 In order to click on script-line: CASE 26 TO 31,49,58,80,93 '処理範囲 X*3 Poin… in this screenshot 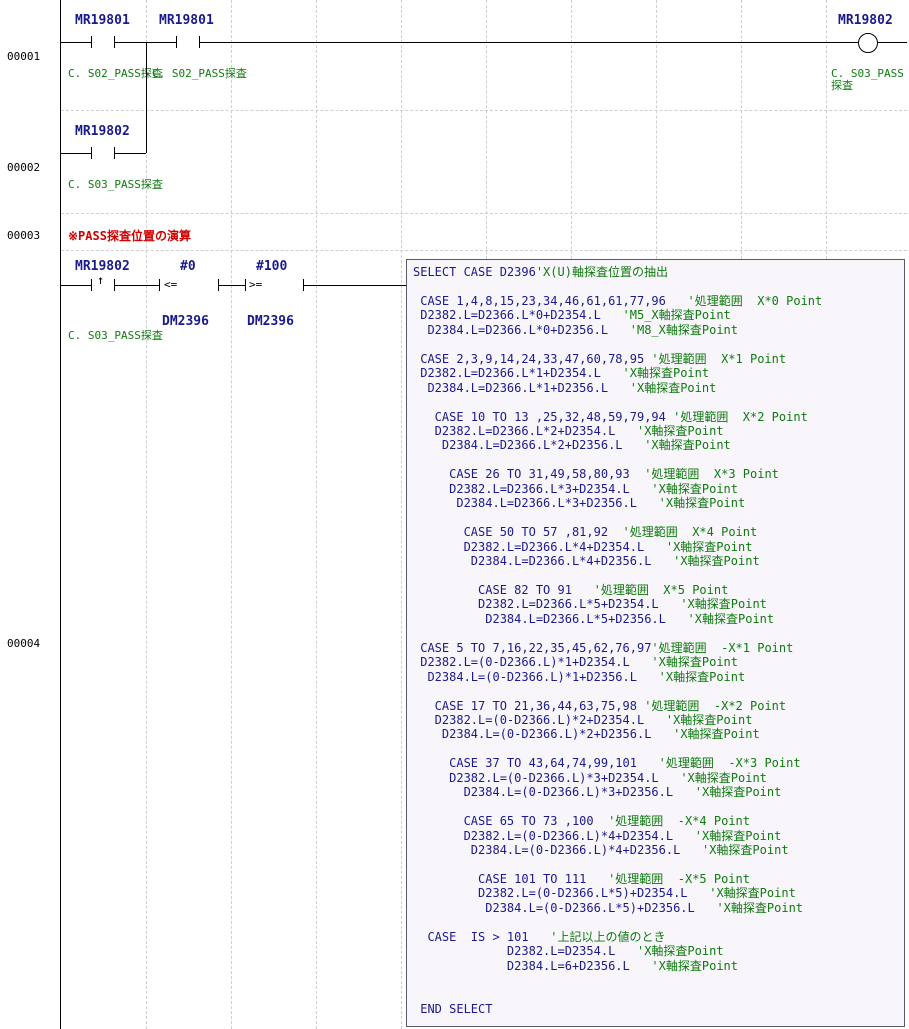, I will do `click(596, 474)`.